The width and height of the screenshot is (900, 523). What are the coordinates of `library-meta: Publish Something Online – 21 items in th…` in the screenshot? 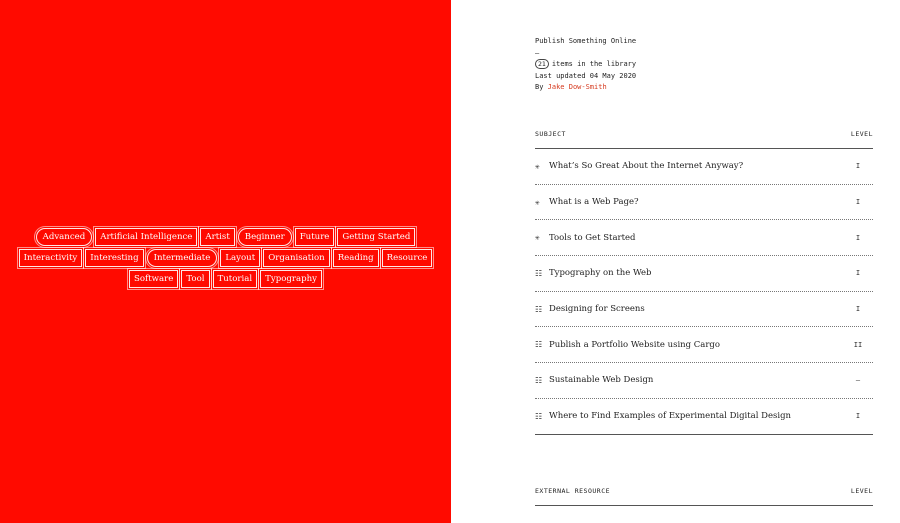 It's located at (585, 65).